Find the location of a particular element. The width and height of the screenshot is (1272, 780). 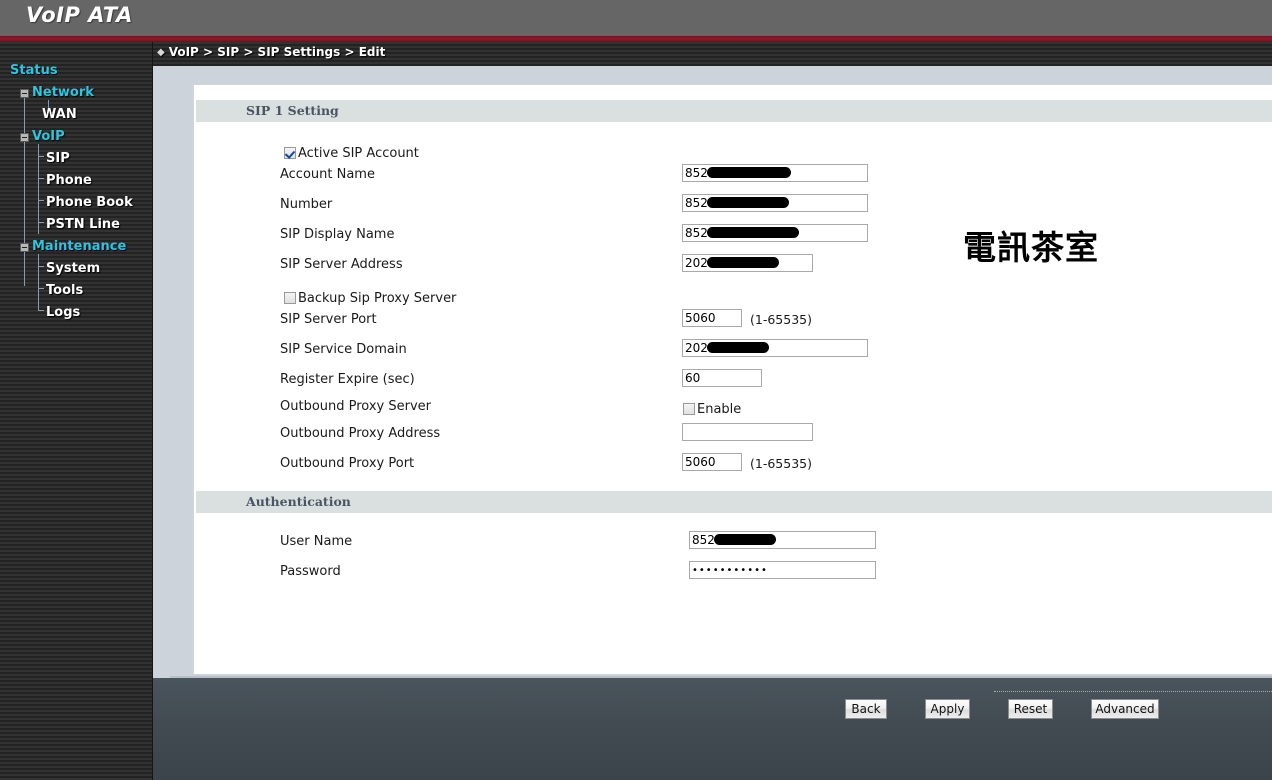

breadcrumb: ◆ VoIP > SIP > SIP Settings > Edit is located at coordinates (271, 52).